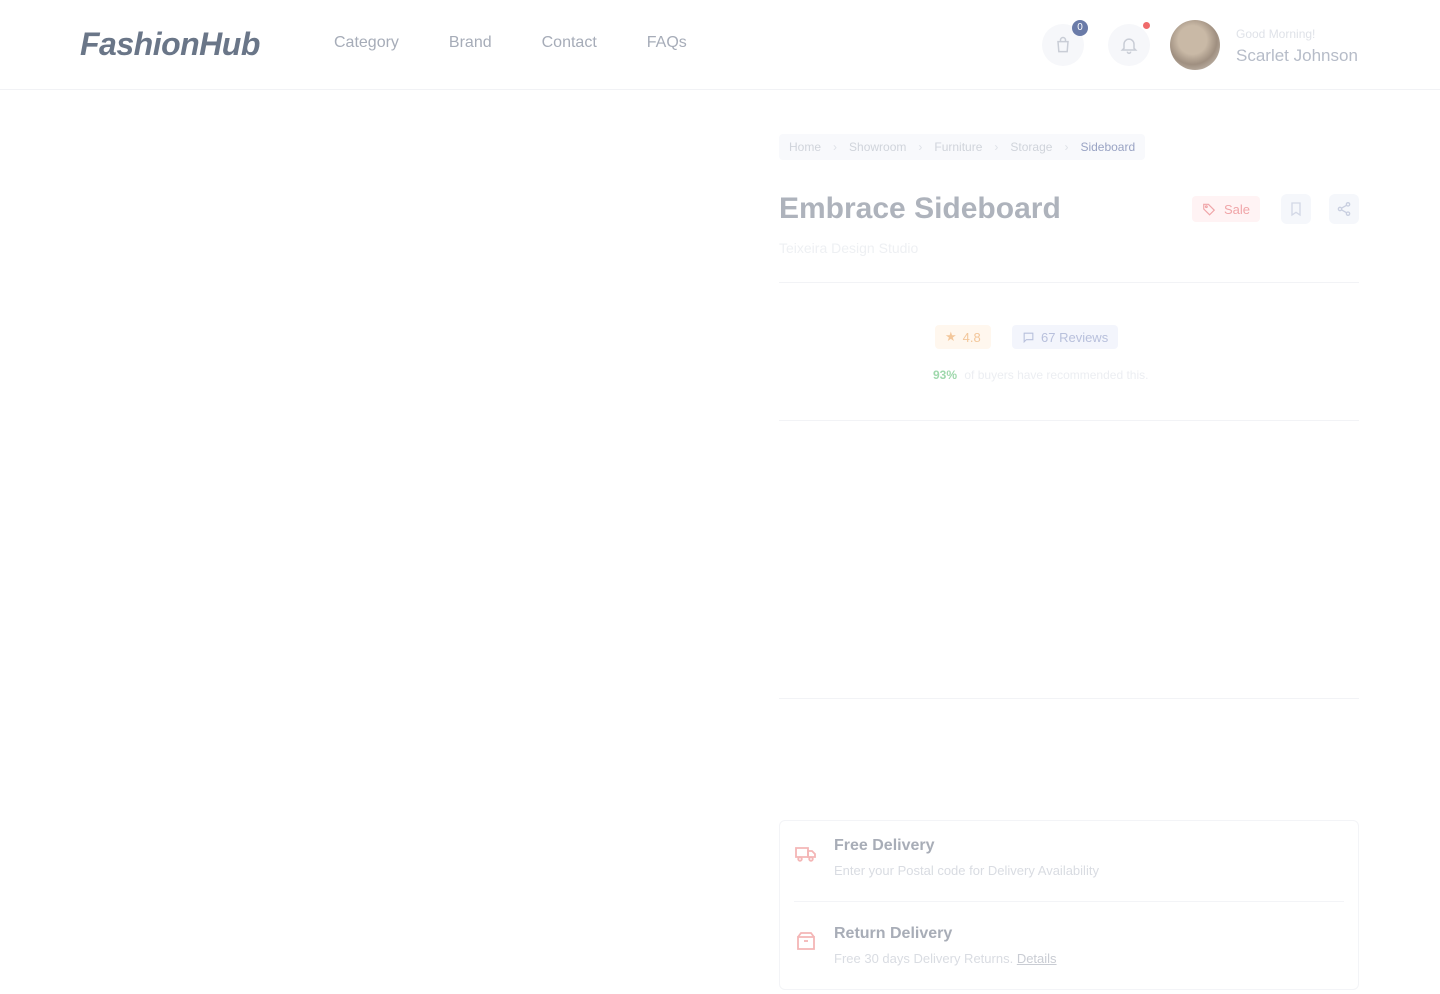 Image resolution: width=1440 pixels, height=994 pixels. What do you see at coordinates (470, 43) in the screenshot?
I see `nav-brand: Brand` at bounding box center [470, 43].